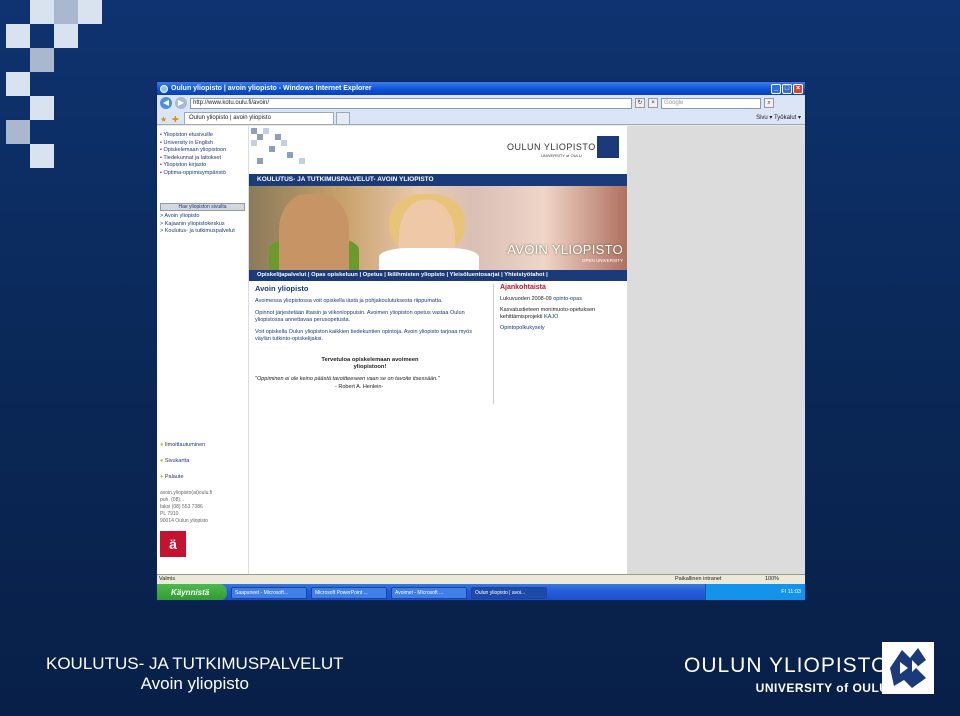 Image resolution: width=960 pixels, height=716 pixels. Describe the element at coordinates (204, 174) in the screenshot. I see `sidebar-item: ▪ Optima-oppimisympäristö` at that location.